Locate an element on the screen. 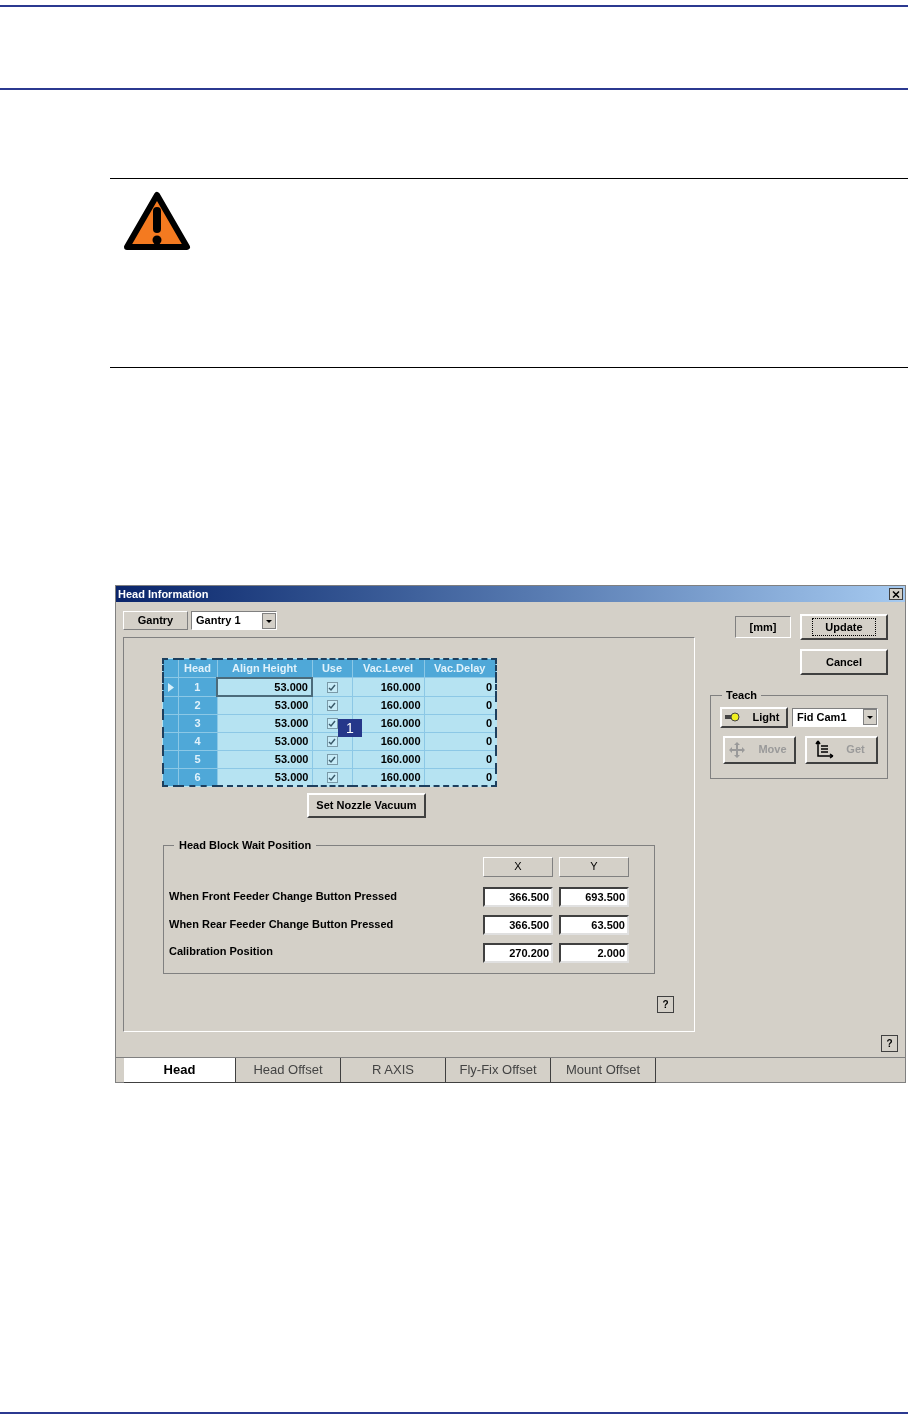 The image size is (908, 1424). current-row-icon is located at coordinates (170, 688).